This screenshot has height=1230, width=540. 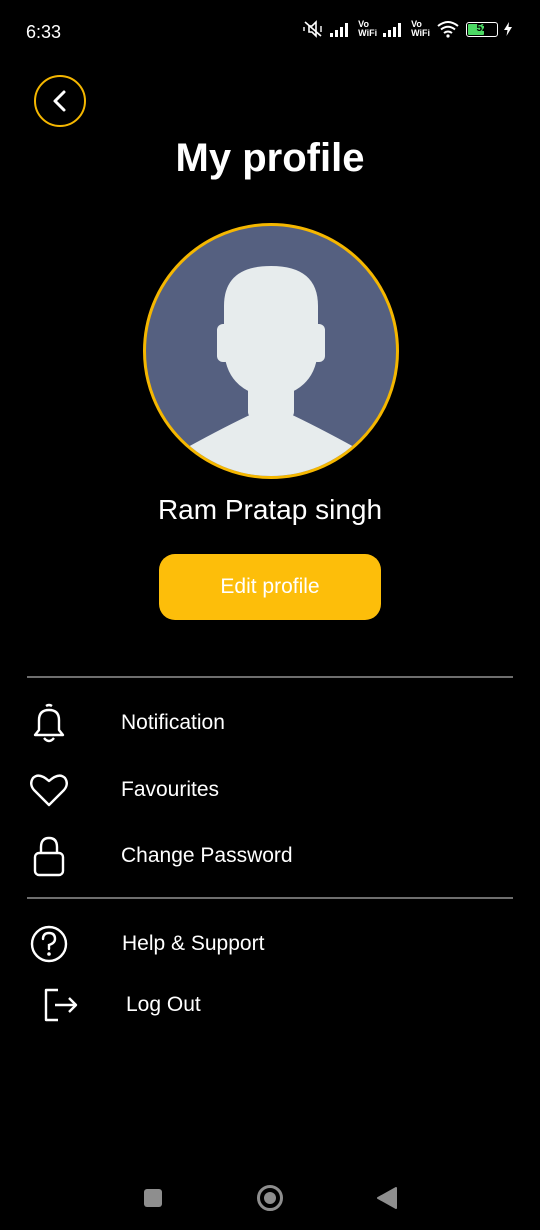 What do you see at coordinates (49, 790) in the screenshot?
I see `heart-icon` at bounding box center [49, 790].